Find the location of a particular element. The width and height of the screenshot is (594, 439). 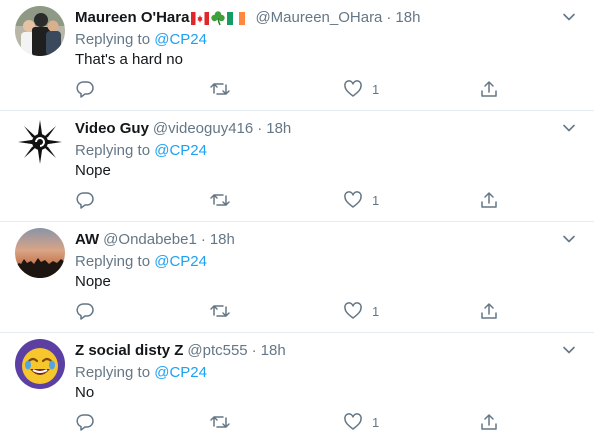

display-name: Maureen O'Hara is located at coordinates (132, 18).